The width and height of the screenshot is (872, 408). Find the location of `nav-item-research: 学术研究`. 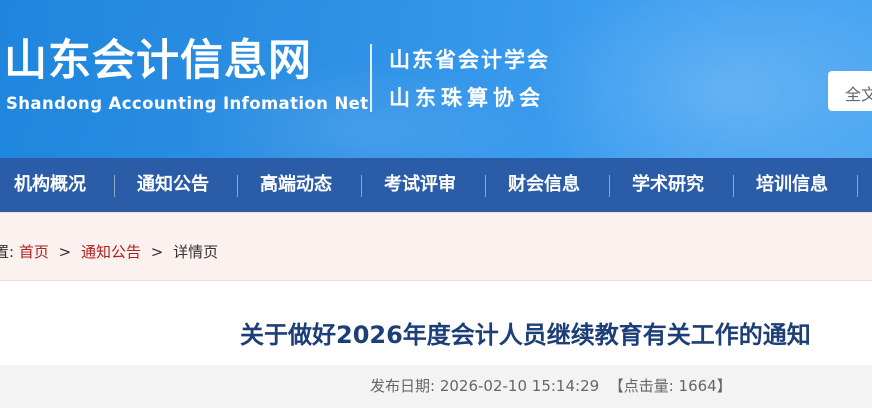

nav-item-research: 学术研究 is located at coordinates (668, 185).